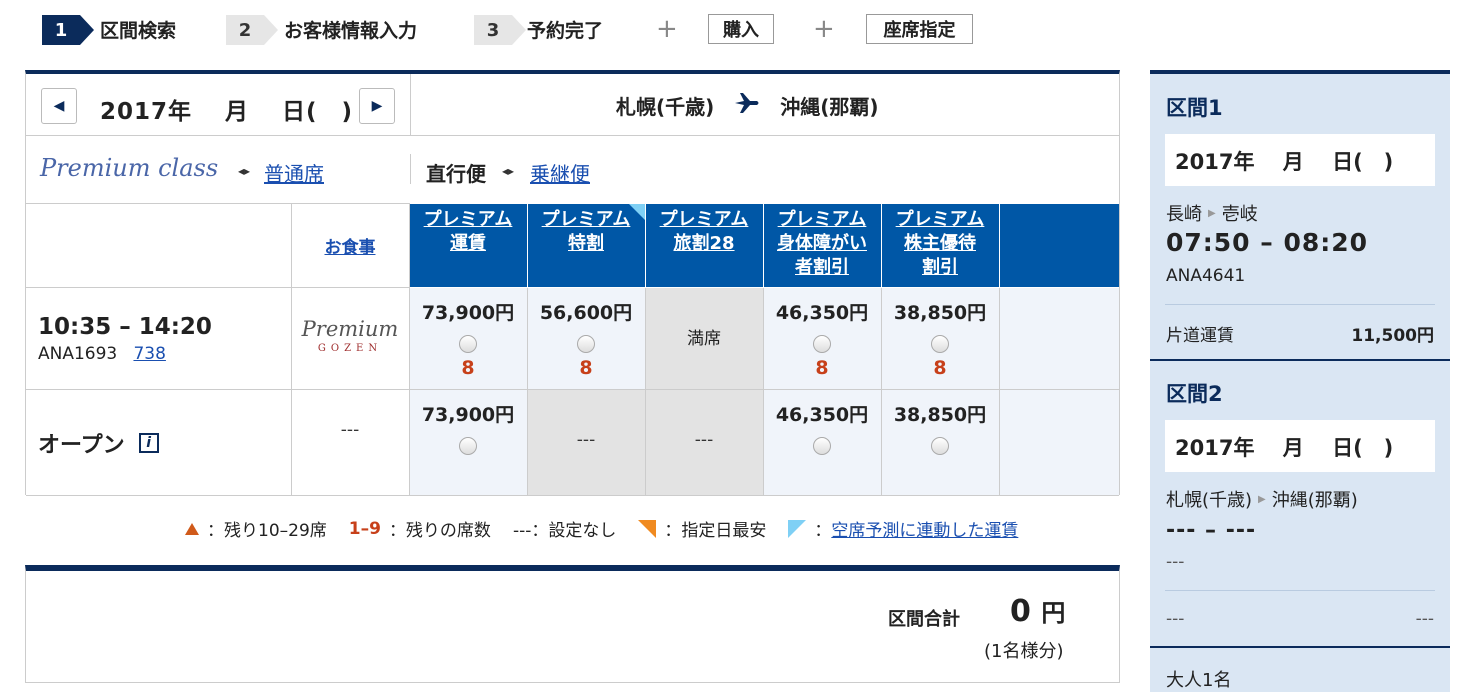 Image resolution: width=1464 pixels, height=692 pixels. I want to click on open-label-cell: オープン i, so click(159, 442).